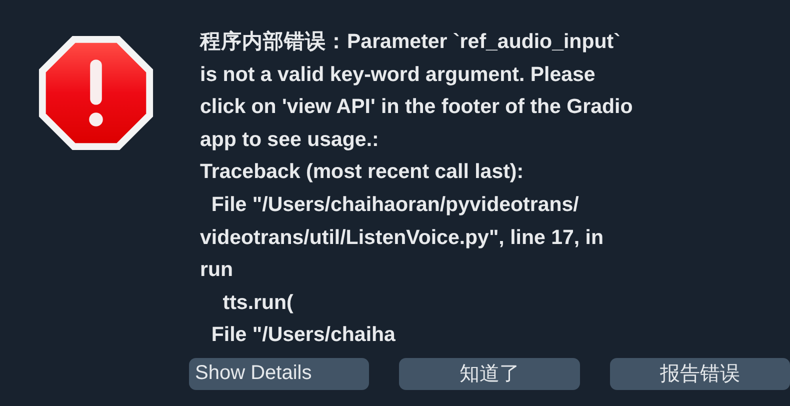  What do you see at coordinates (96, 93) in the screenshot?
I see `warning-icon` at bounding box center [96, 93].